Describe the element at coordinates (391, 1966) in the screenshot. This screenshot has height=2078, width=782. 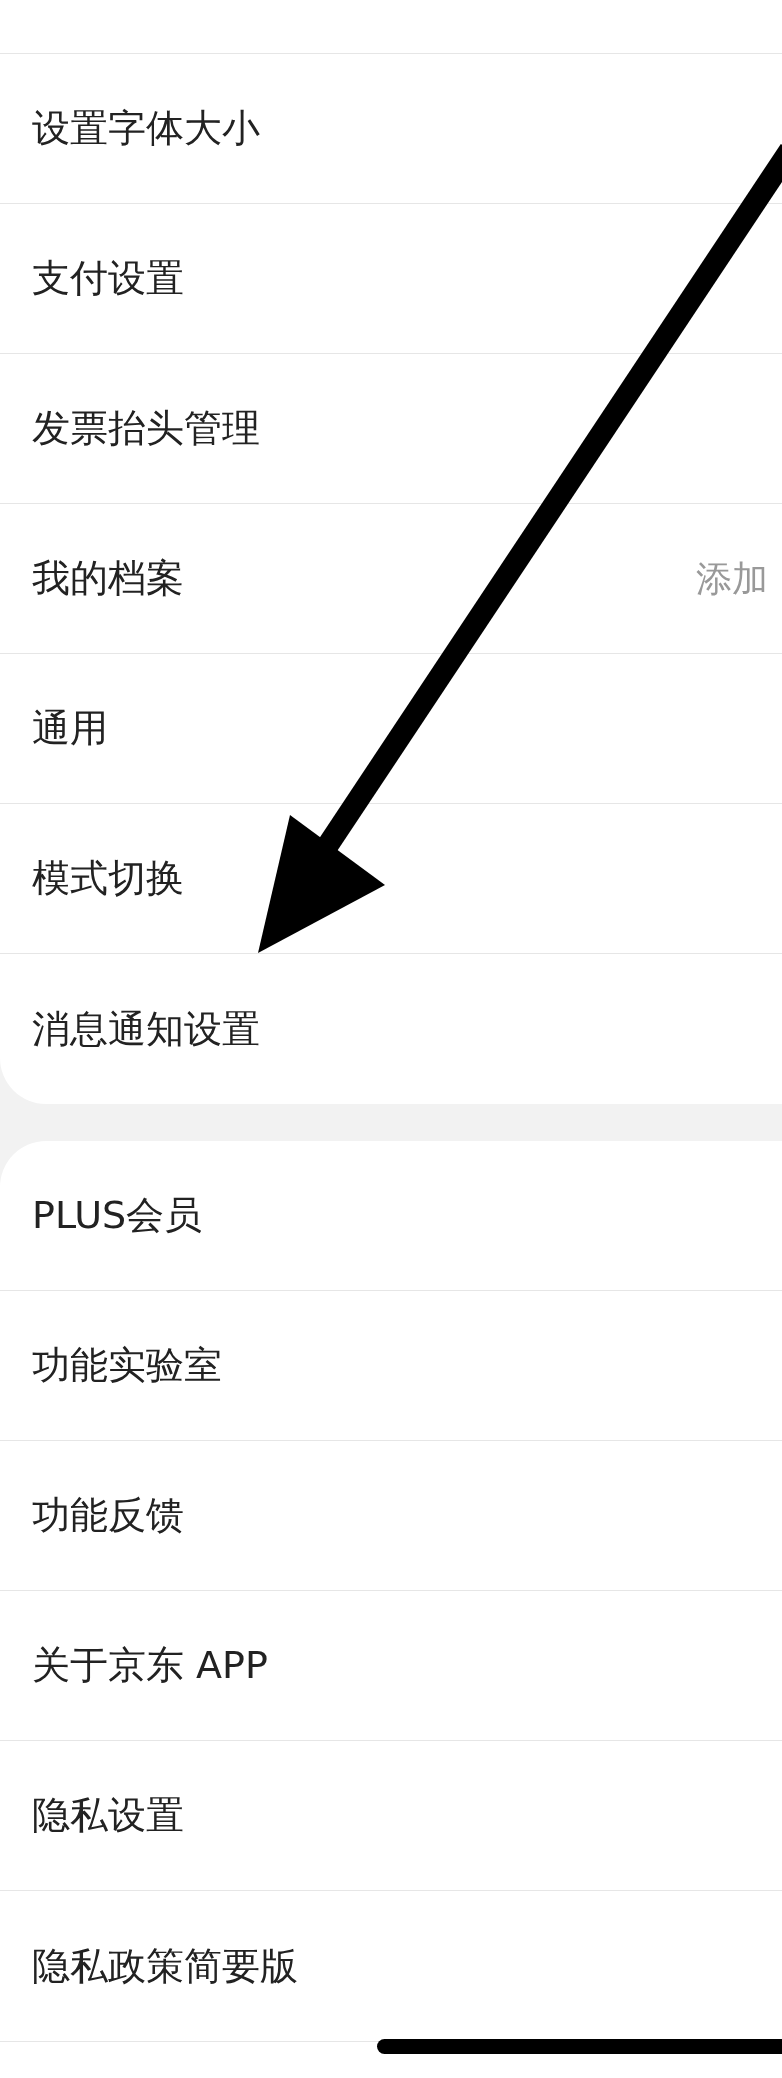
I see `settings-row: 隐私政策简要版` at that location.